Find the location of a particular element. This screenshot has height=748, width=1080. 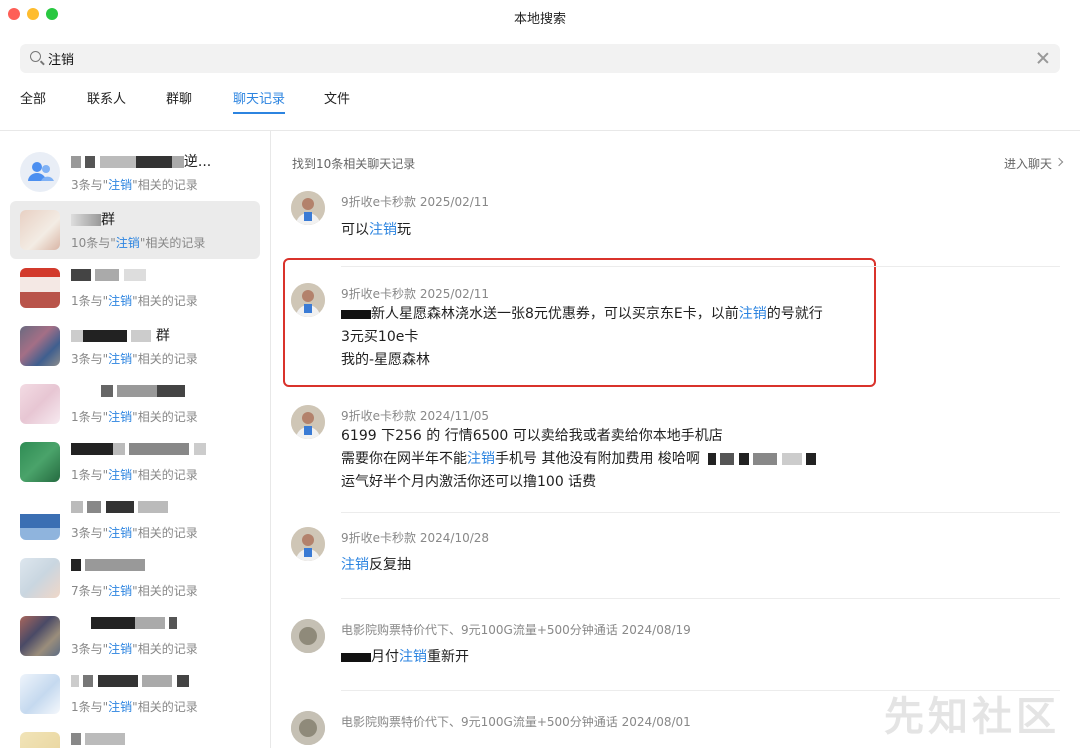

message-text: 可以注销玩 is located at coordinates (376, 230).